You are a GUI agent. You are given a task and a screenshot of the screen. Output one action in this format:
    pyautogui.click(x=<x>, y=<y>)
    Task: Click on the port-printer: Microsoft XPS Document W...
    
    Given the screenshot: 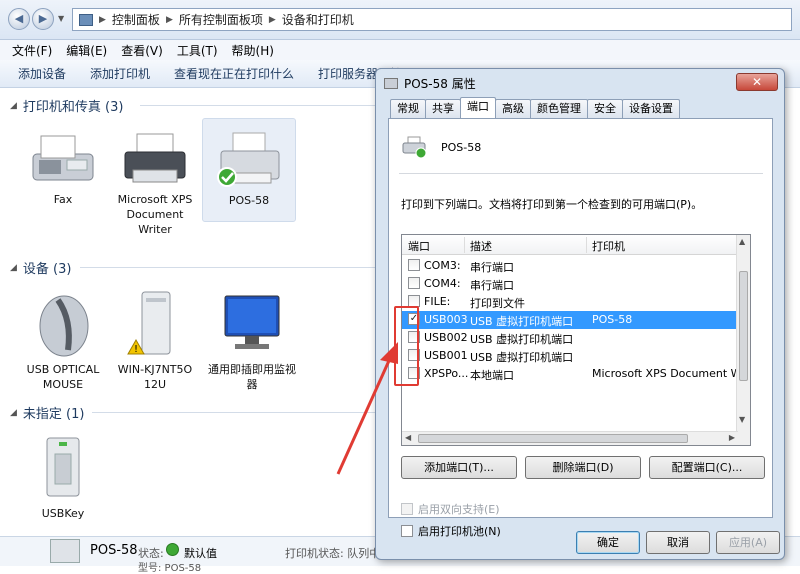 What is the action you would take?
    pyautogui.click(x=671, y=373)
    